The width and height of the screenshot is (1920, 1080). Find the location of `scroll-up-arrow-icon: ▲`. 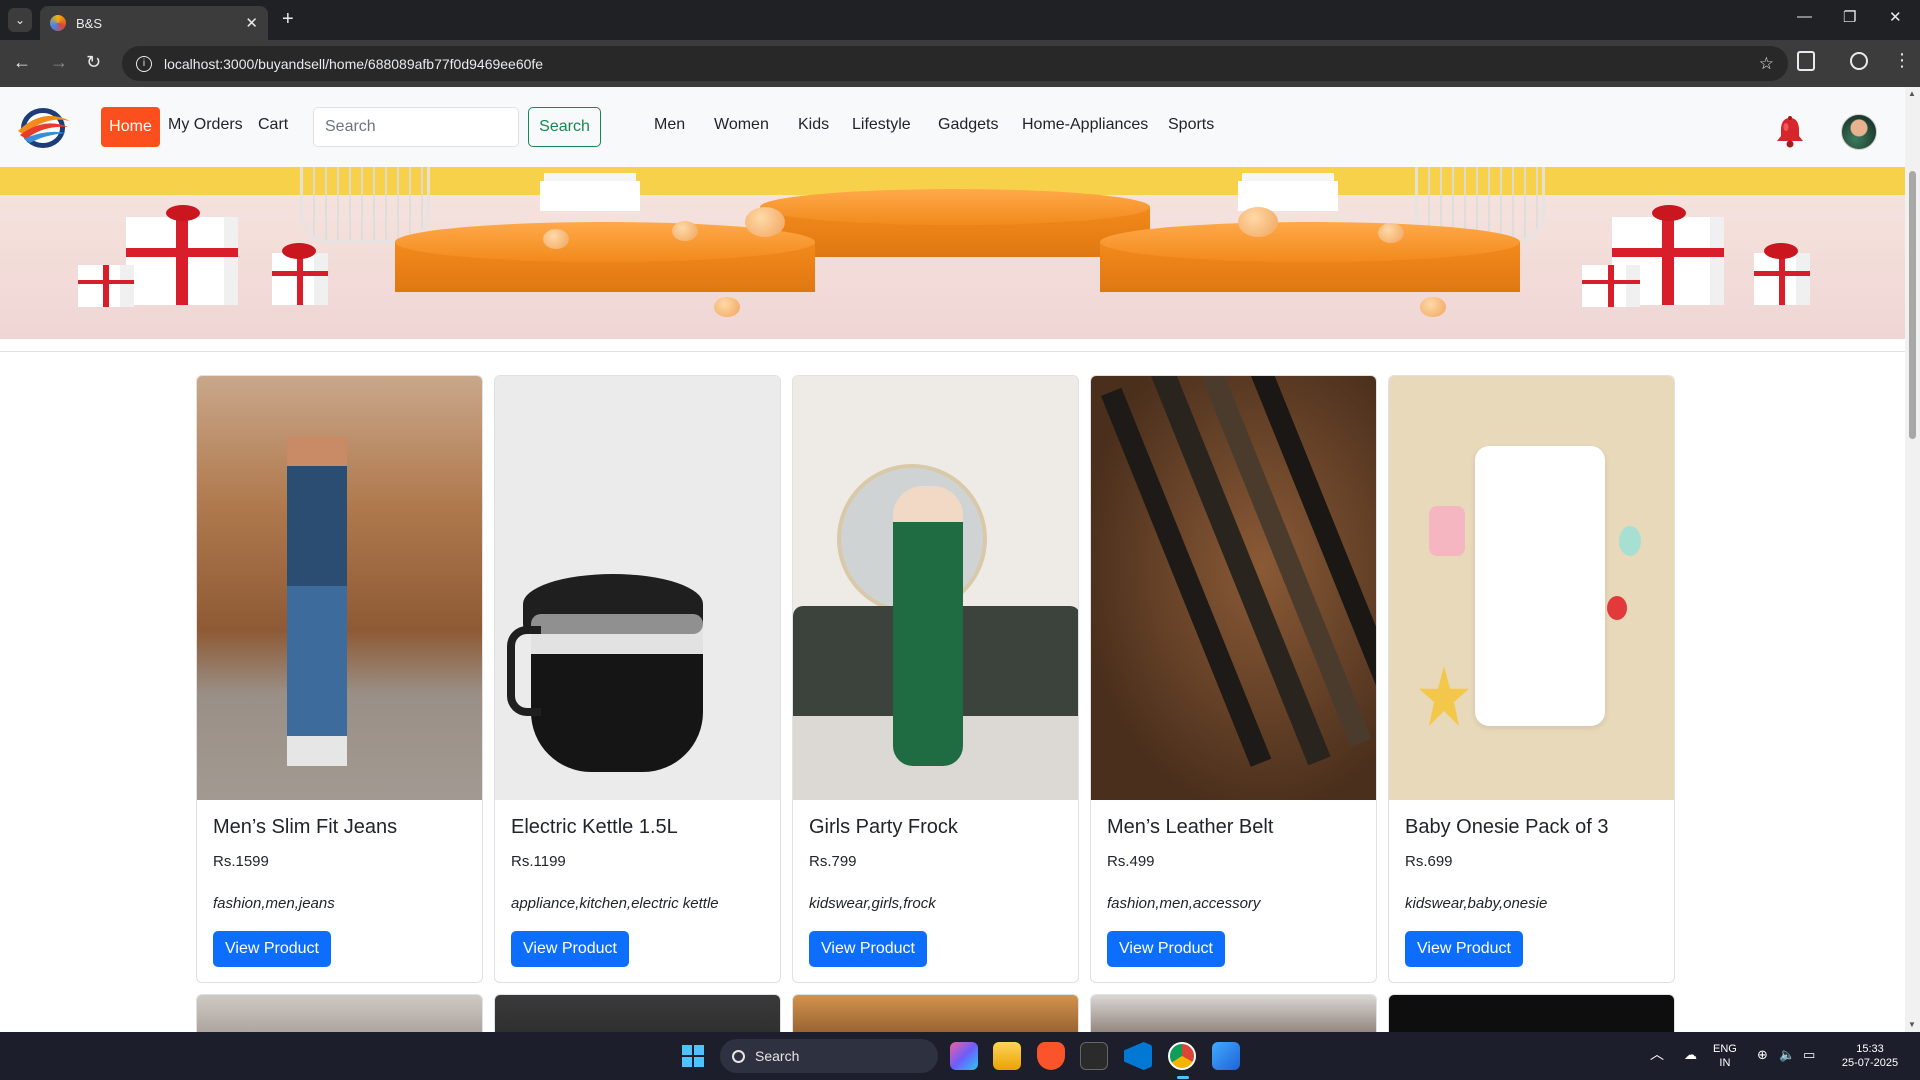

scroll-up-arrow-icon: ▲ is located at coordinates (1912, 93).